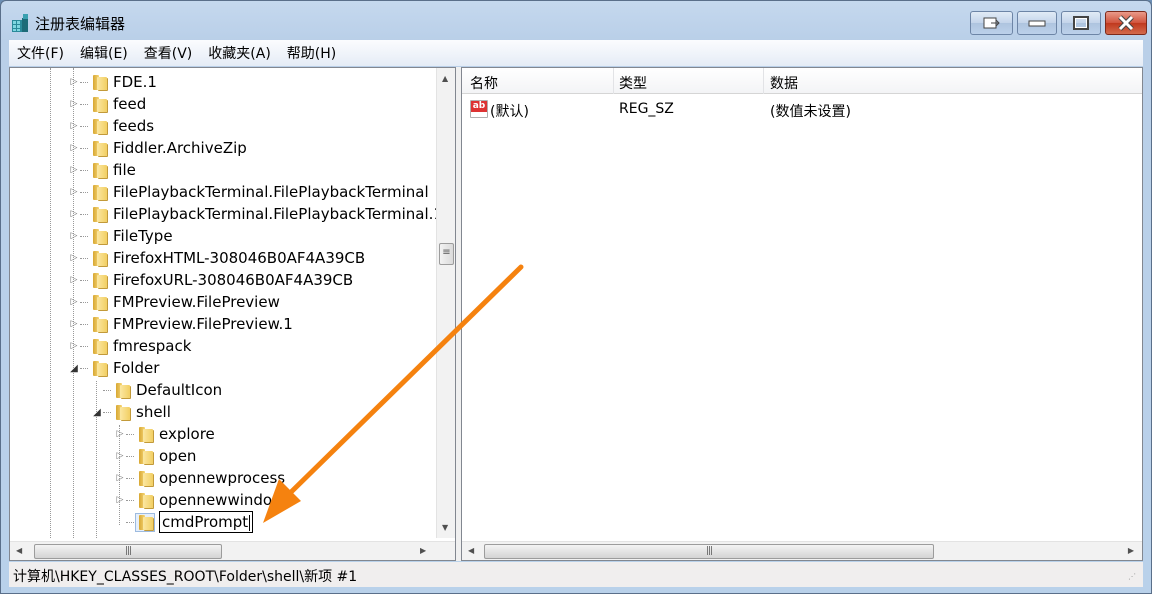  What do you see at coordinates (136, 368) in the screenshot?
I see `tree-item-label: Folder` at bounding box center [136, 368].